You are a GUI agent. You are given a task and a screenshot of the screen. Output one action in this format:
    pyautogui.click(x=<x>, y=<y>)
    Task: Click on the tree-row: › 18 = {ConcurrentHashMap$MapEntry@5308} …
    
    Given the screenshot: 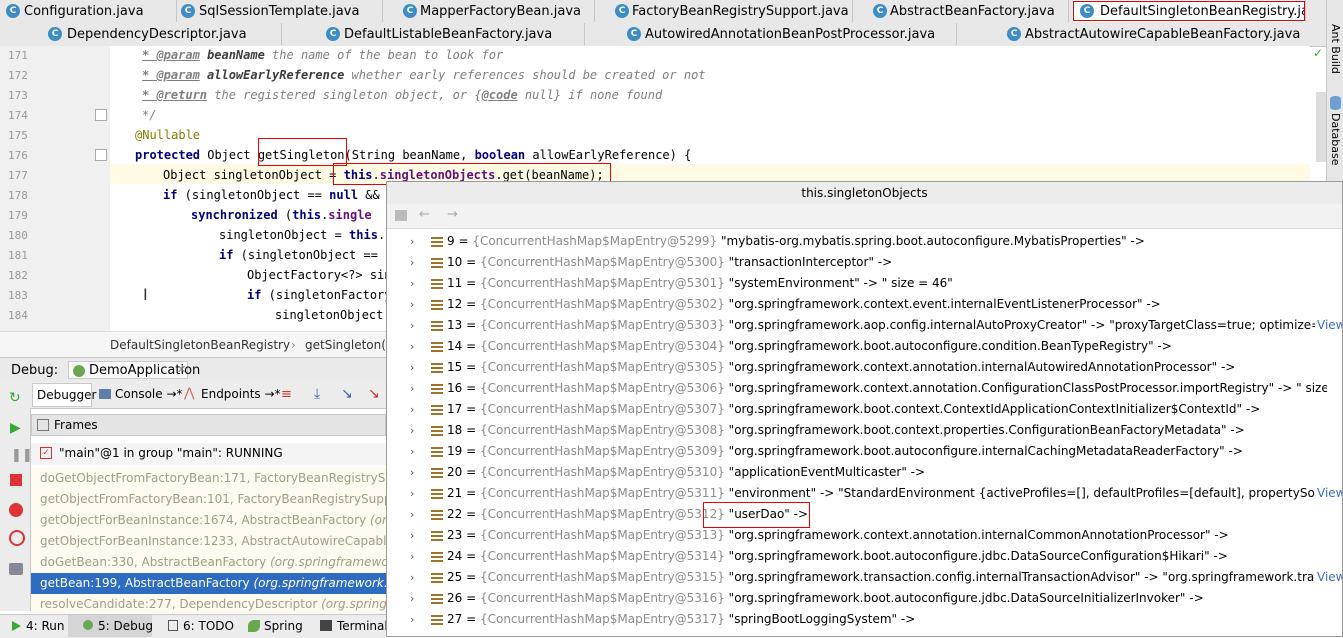 What is the action you would take?
    pyautogui.click(x=864, y=430)
    